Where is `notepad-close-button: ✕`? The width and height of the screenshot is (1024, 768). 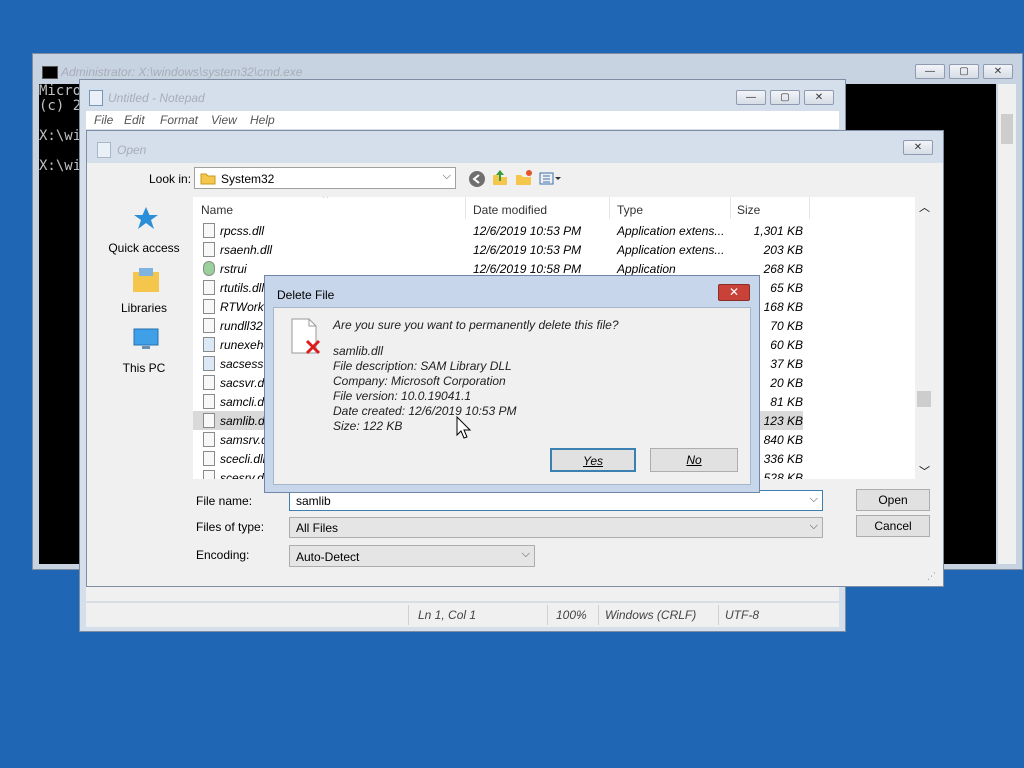
notepad-close-button: ✕ is located at coordinates (819, 97).